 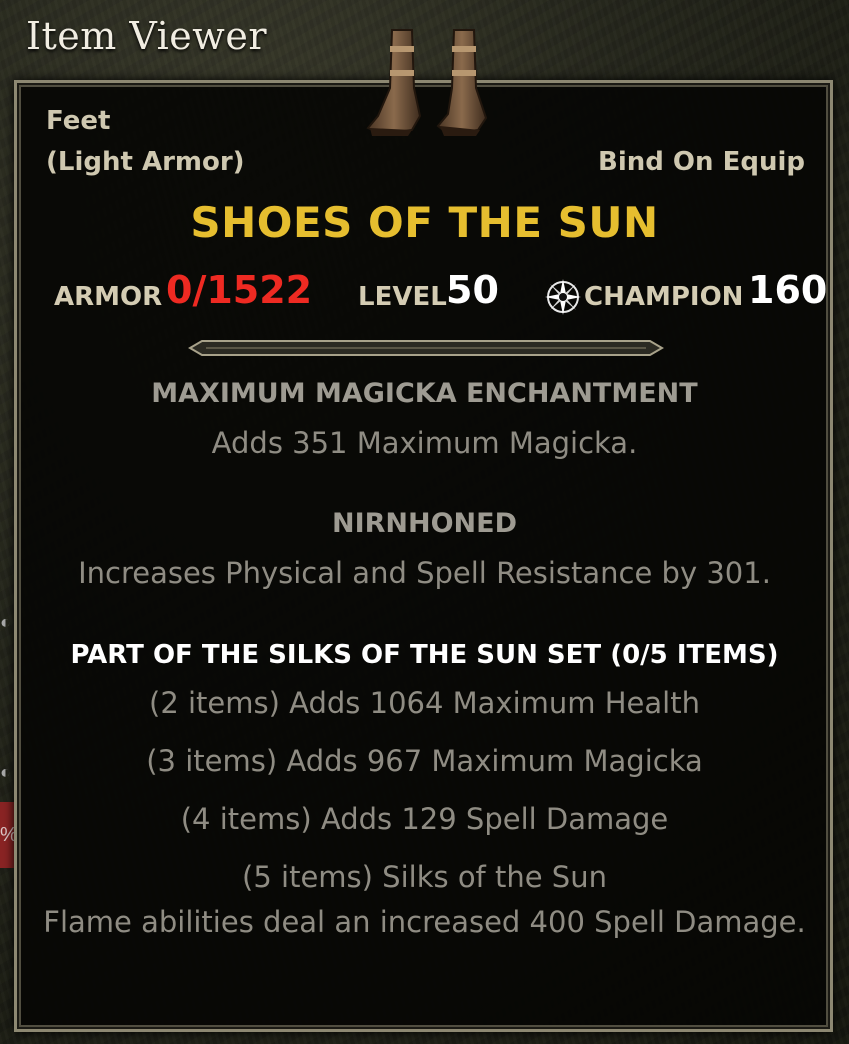 I want to click on champion-label: CHAMPION, so click(x=664, y=297).